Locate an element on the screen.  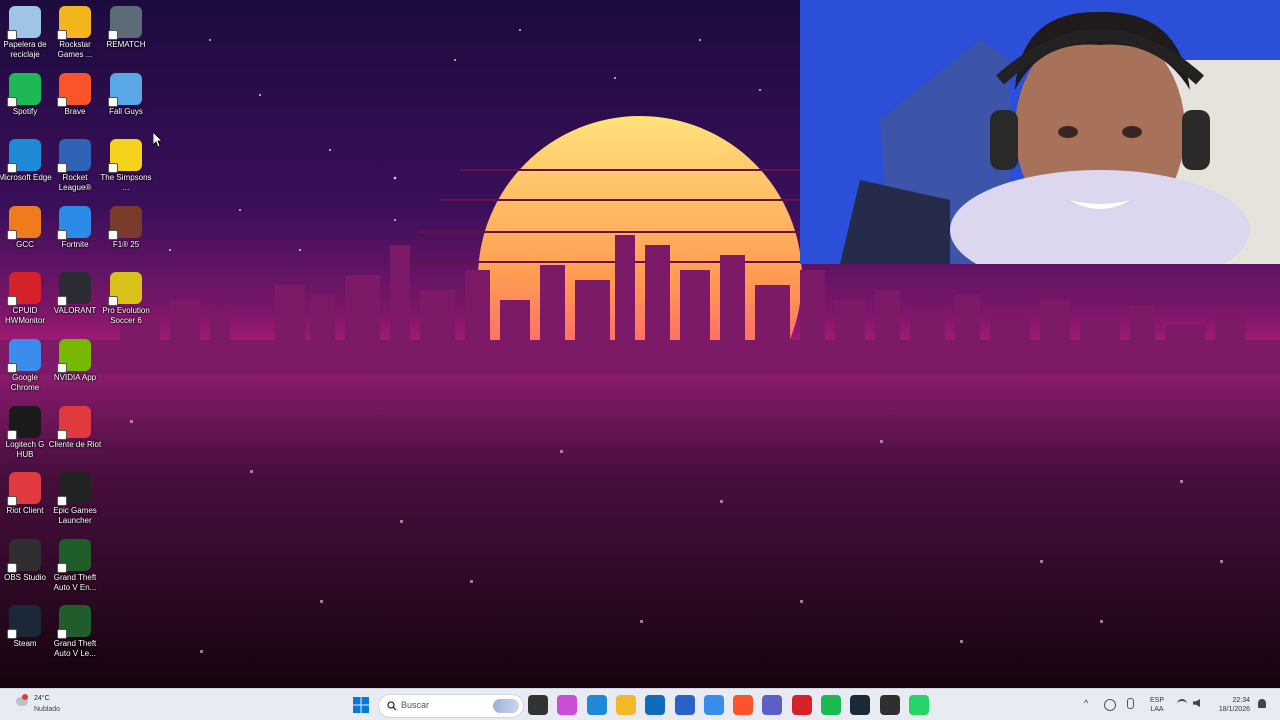
task-view-icon is located at coordinates (538, 705).